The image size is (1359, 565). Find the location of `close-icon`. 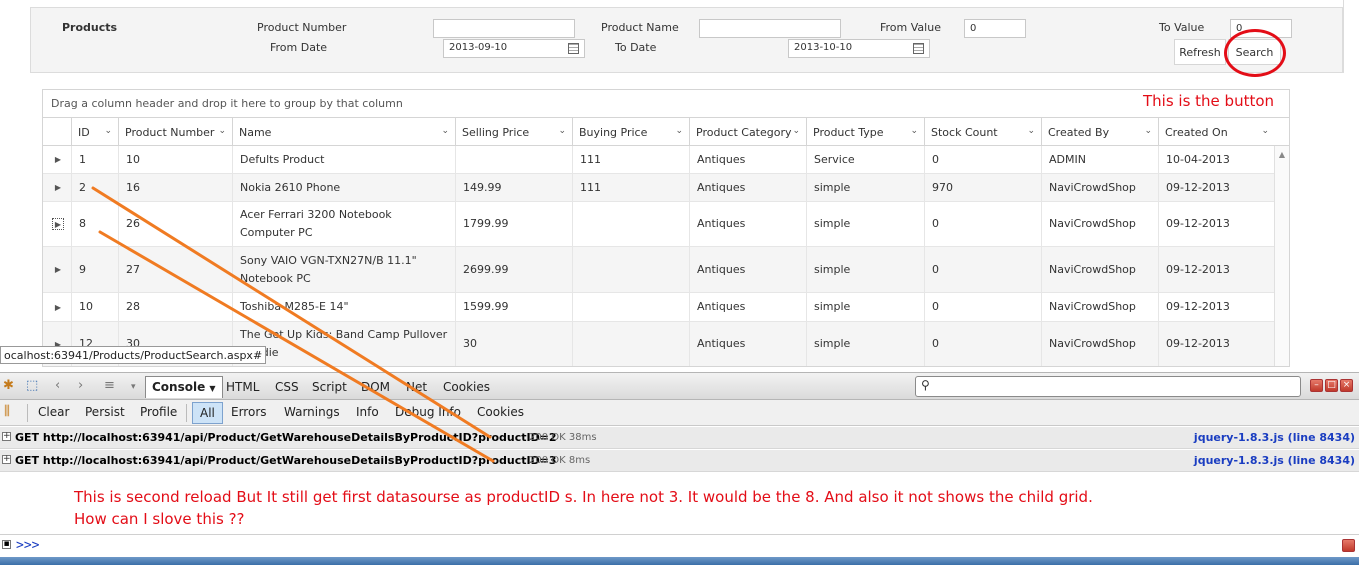

close-icon is located at coordinates (1348, 545).